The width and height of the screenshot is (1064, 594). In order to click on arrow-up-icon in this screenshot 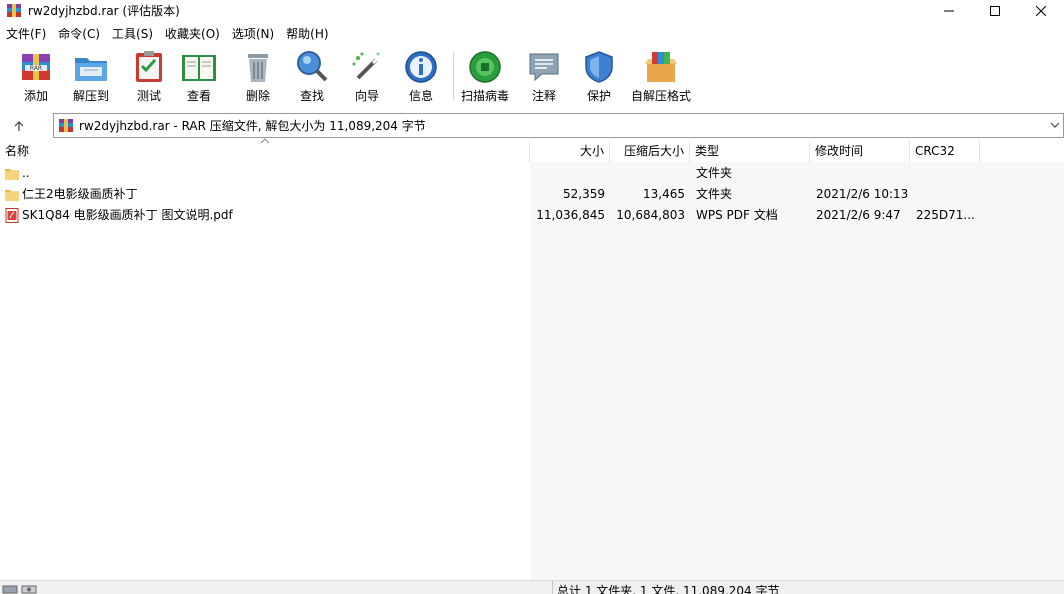, I will do `click(19, 126)`.